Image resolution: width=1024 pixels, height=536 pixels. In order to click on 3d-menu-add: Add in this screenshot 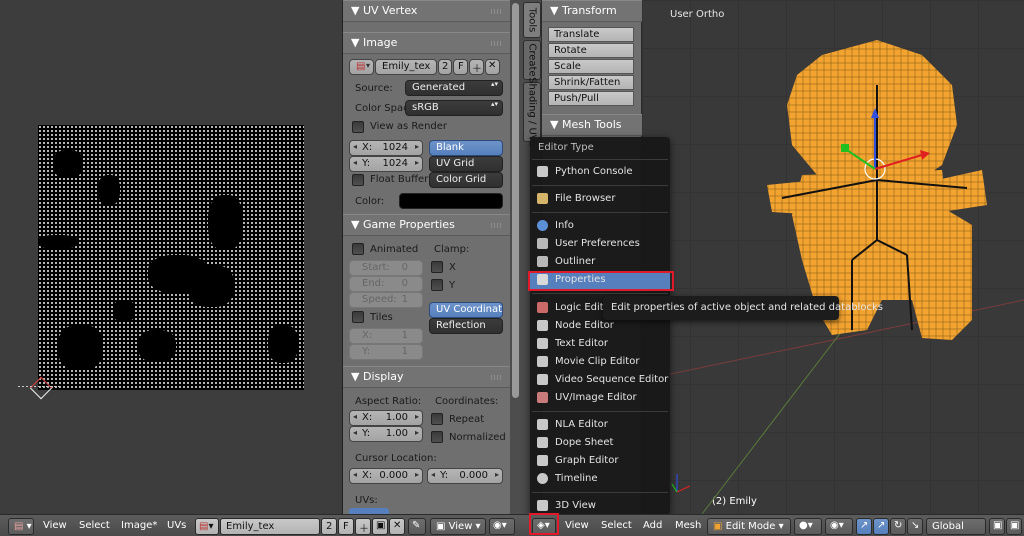, I will do `click(652, 525)`.